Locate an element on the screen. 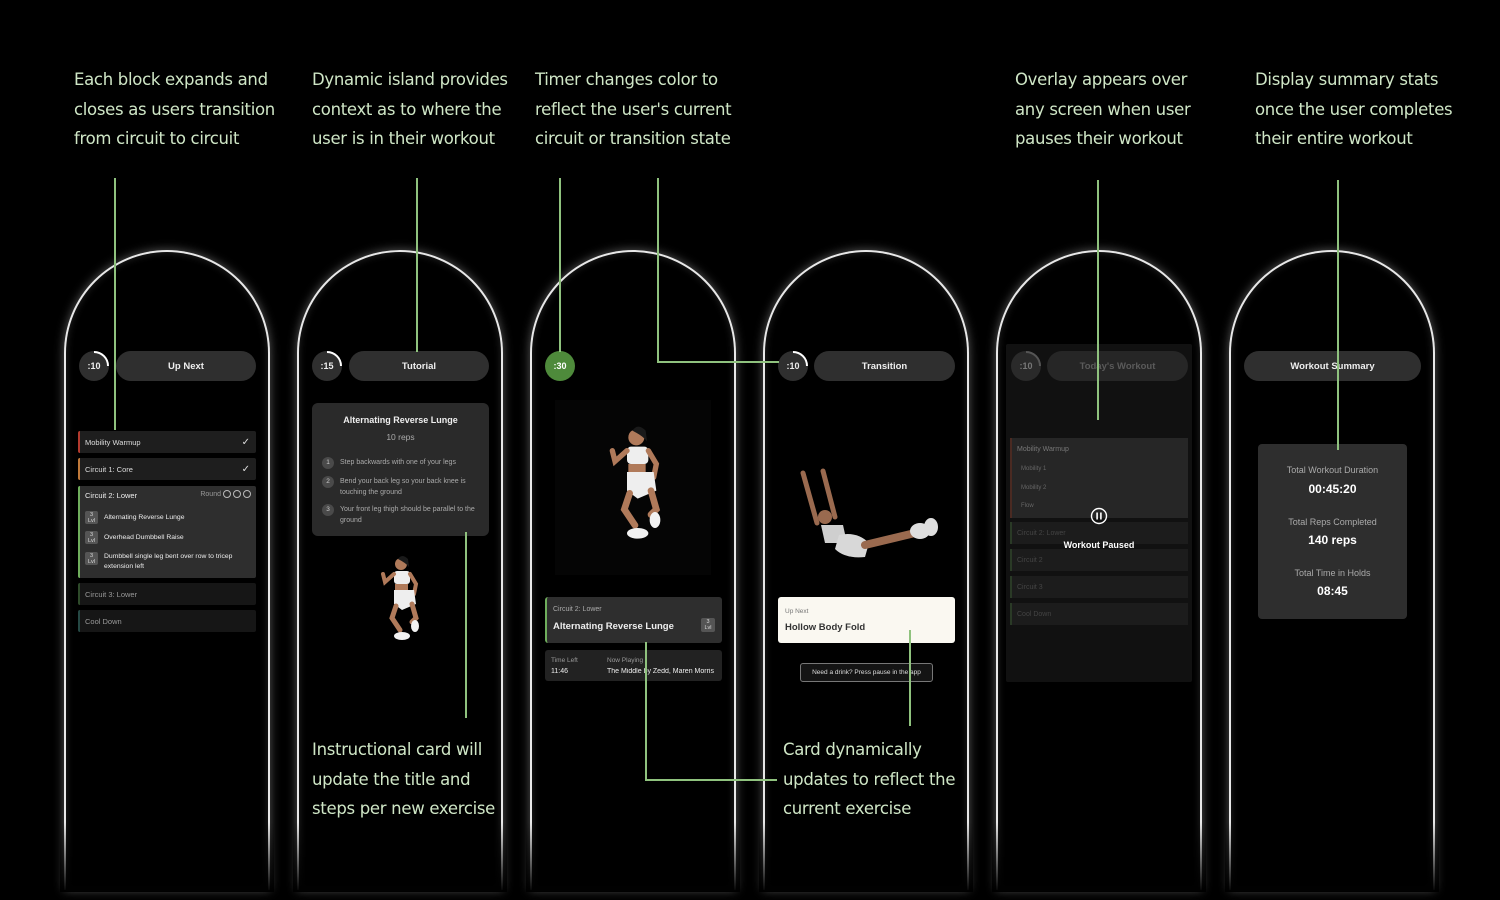 Image resolution: width=1500 pixels, height=900 pixels. up-next-exercise: Hollow Body Fold is located at coordinates (825, 627).